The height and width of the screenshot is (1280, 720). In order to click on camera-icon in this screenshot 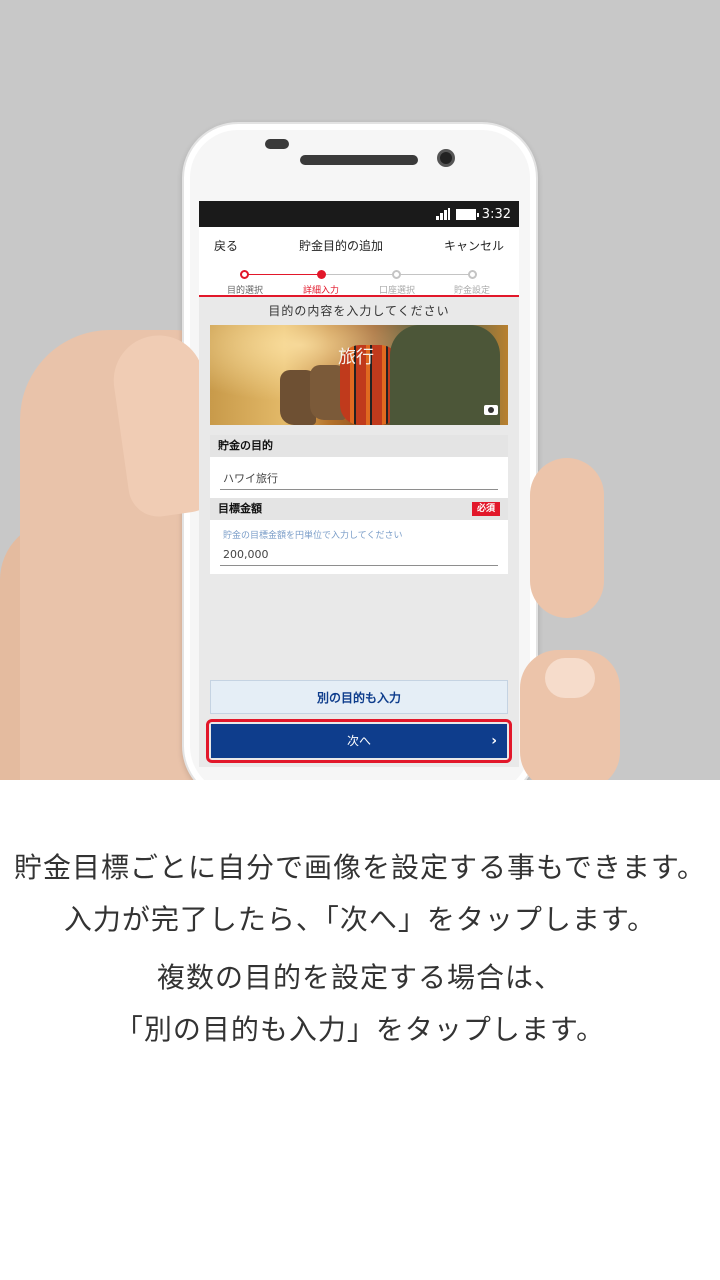, I will do `click(491, 410)`.